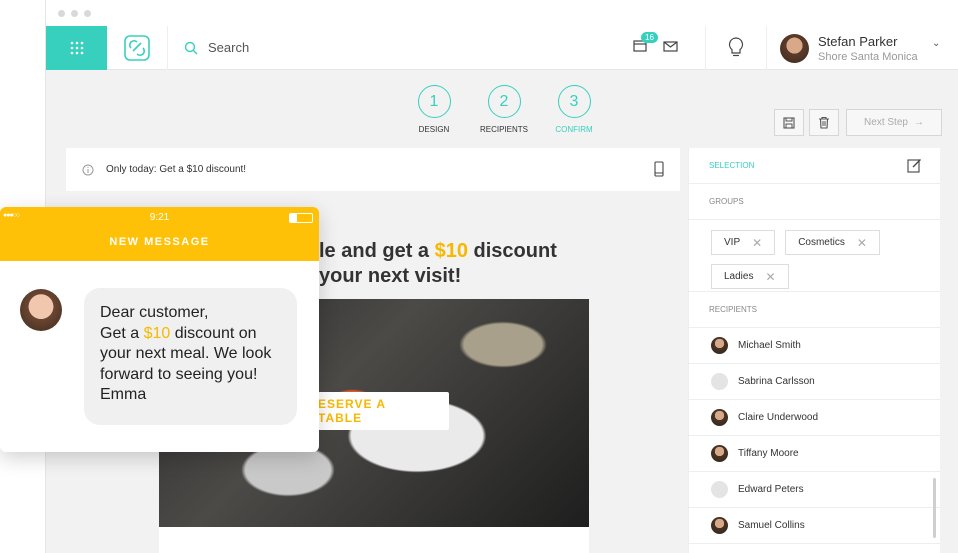 This screenshot has height=553, width=958. Describe the element at coordinates (814, 526) in the screenshot. I see `recipient-row: Samuel Collins` at that location.